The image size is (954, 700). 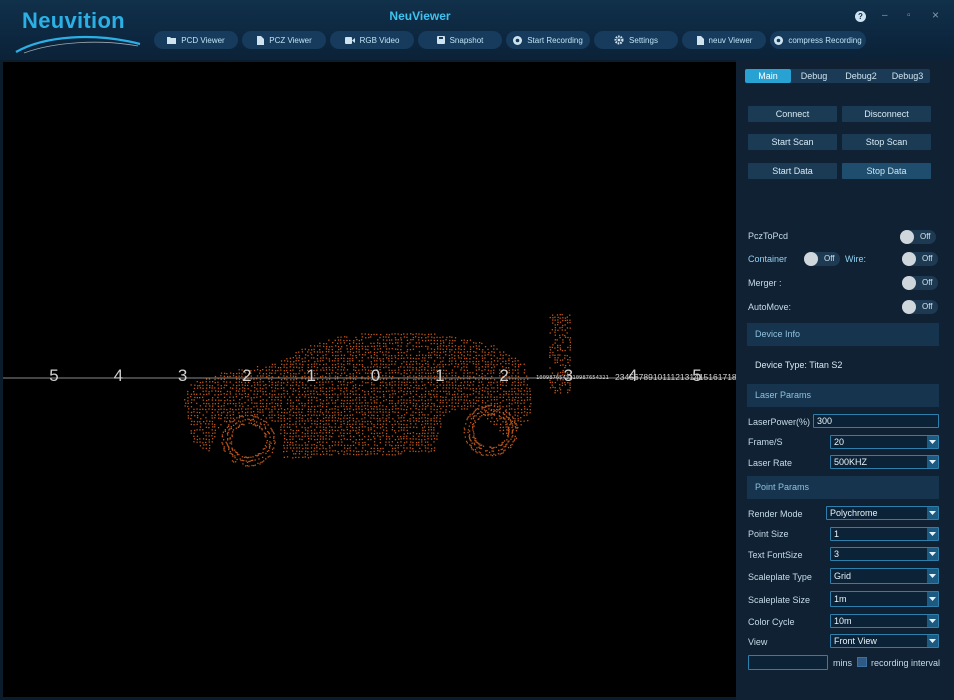 What do you see at coordinates (758, 642) in the screenshot?
I see `view-label: View` at bounding box center [758, 642].